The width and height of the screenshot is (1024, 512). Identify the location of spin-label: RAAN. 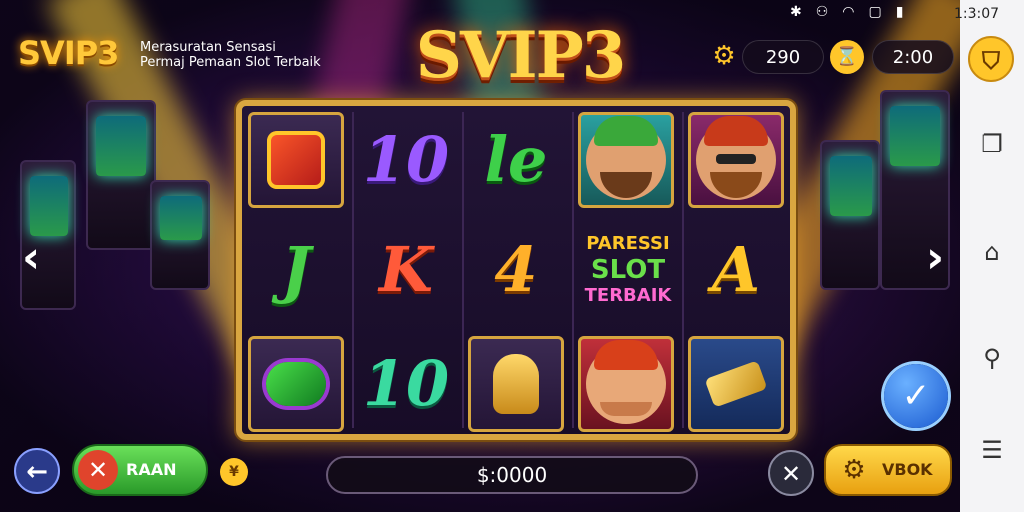
(151, 469).